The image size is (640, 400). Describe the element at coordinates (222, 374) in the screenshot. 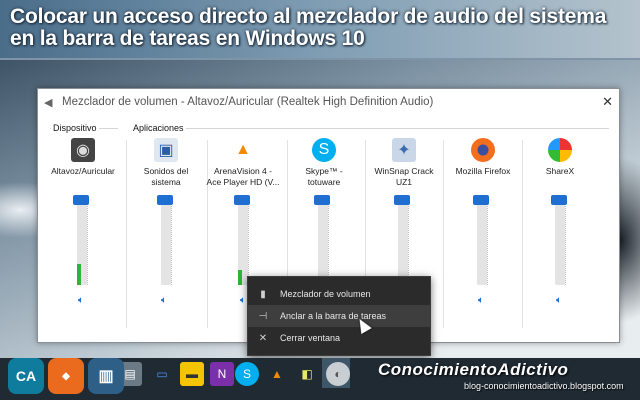

I see `taskbar-onenote-icon: N` at that location.